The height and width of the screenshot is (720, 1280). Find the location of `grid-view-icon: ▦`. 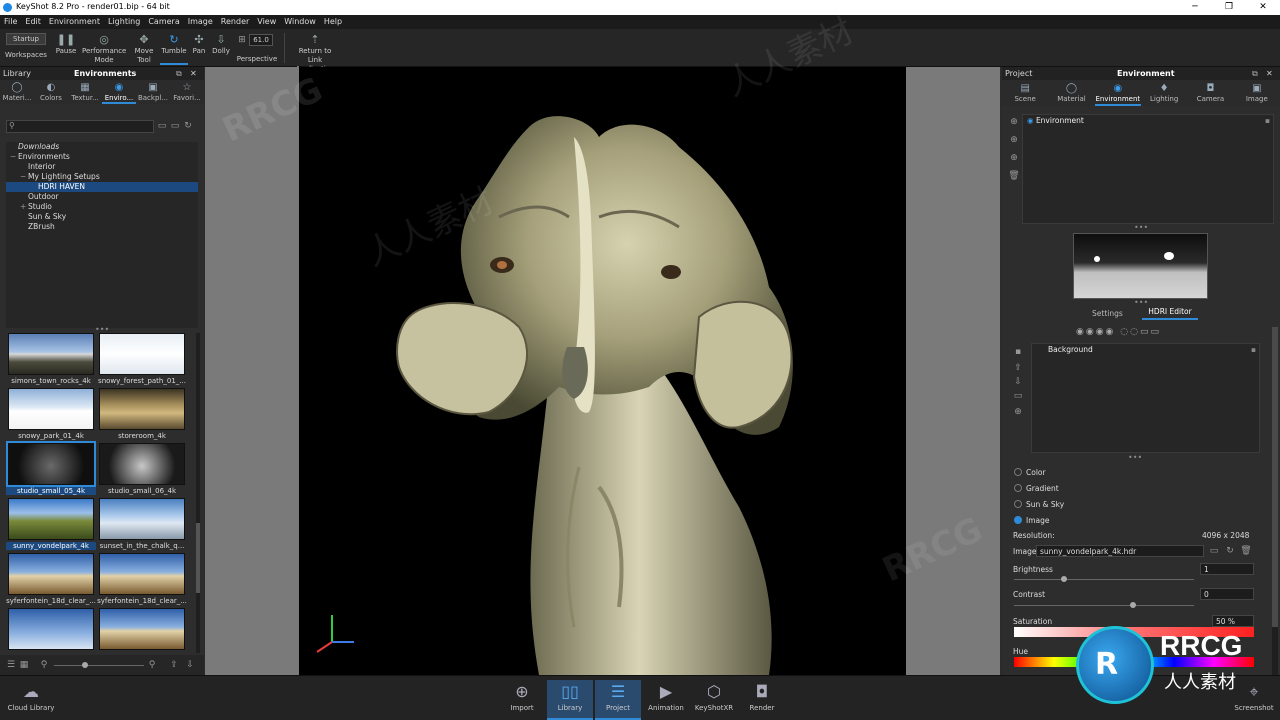

grid-view-icon: ▦ is located at coordinates (24, 665).